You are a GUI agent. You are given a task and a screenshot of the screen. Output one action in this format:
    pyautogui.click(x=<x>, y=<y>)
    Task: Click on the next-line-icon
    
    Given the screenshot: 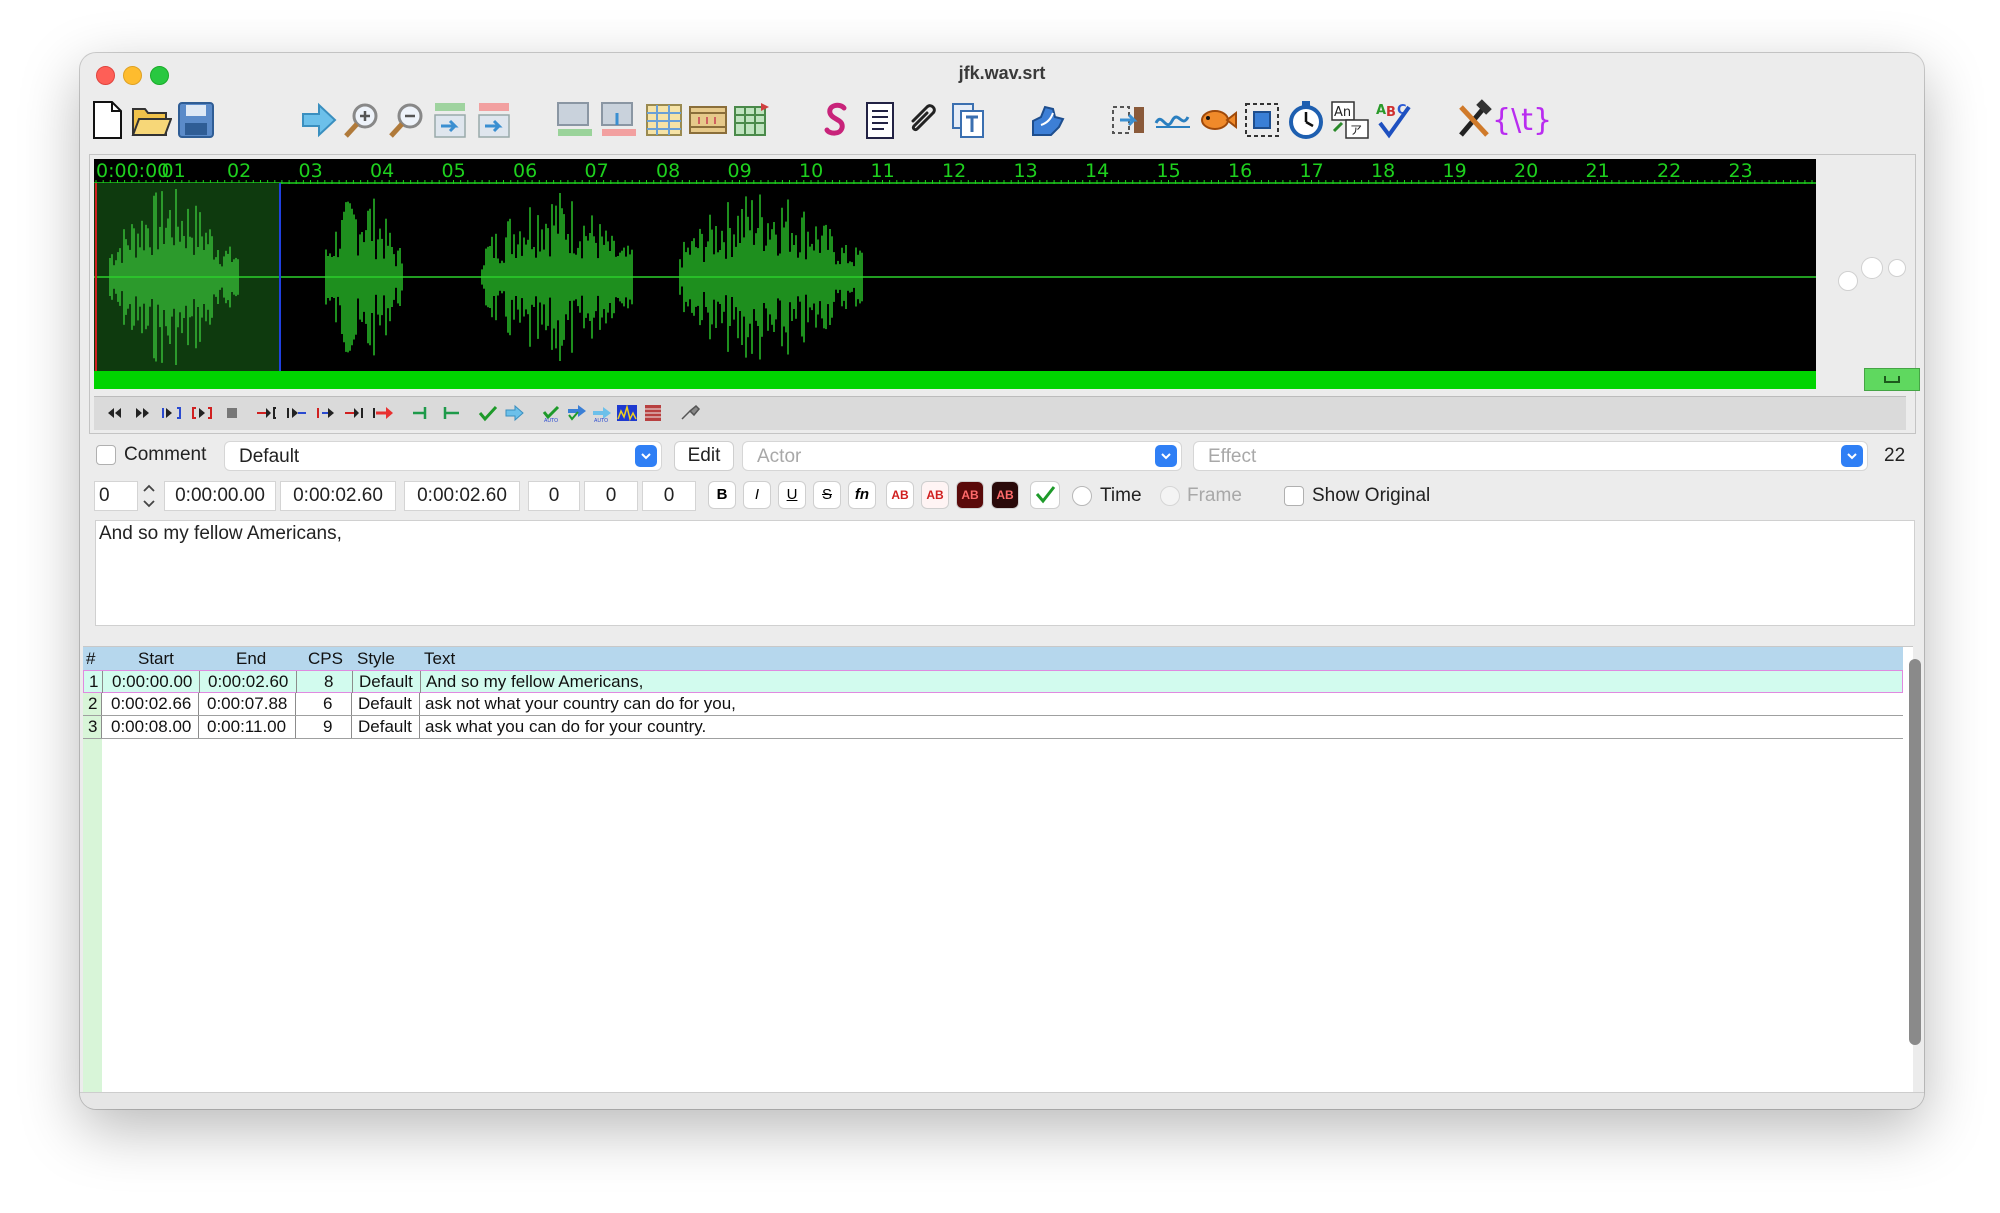 What is the action you would take?
    pyautogui.click(x=143, y=413)
    